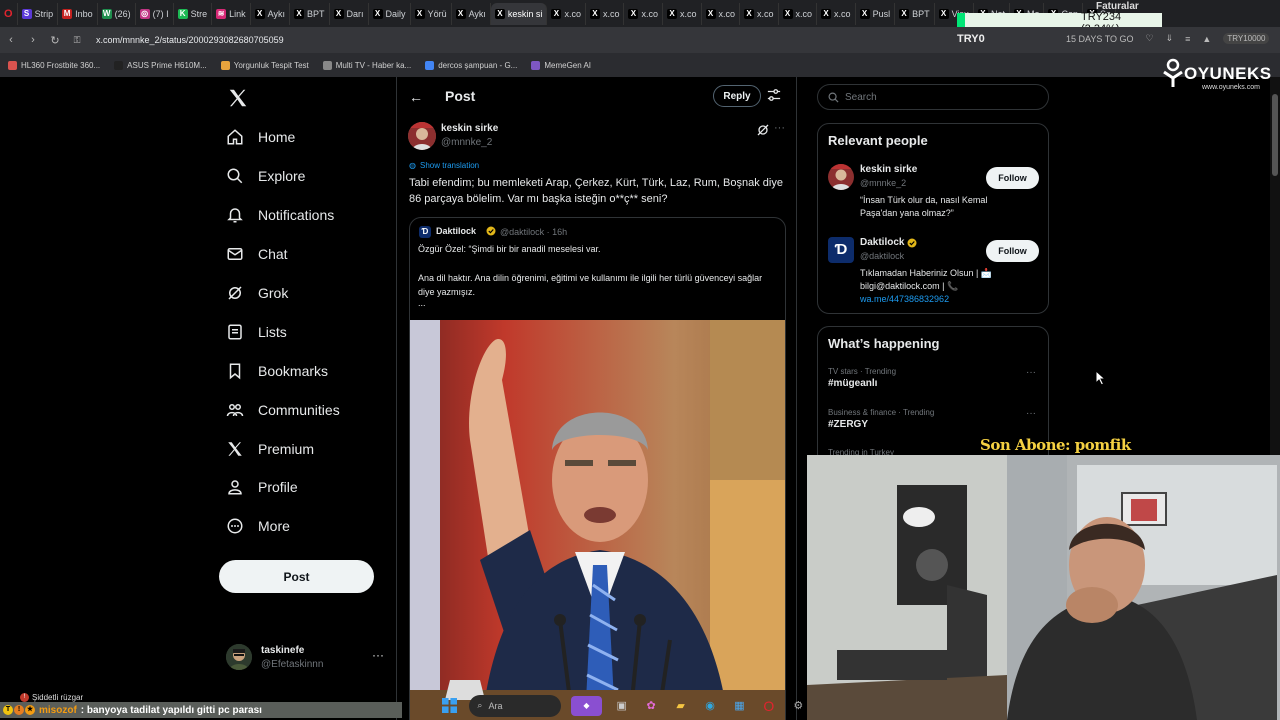  What do you see at coordinates (1187, 39) in the screenshot?
I see `menu-icon: ≡` at bounding box center [1187, 39].